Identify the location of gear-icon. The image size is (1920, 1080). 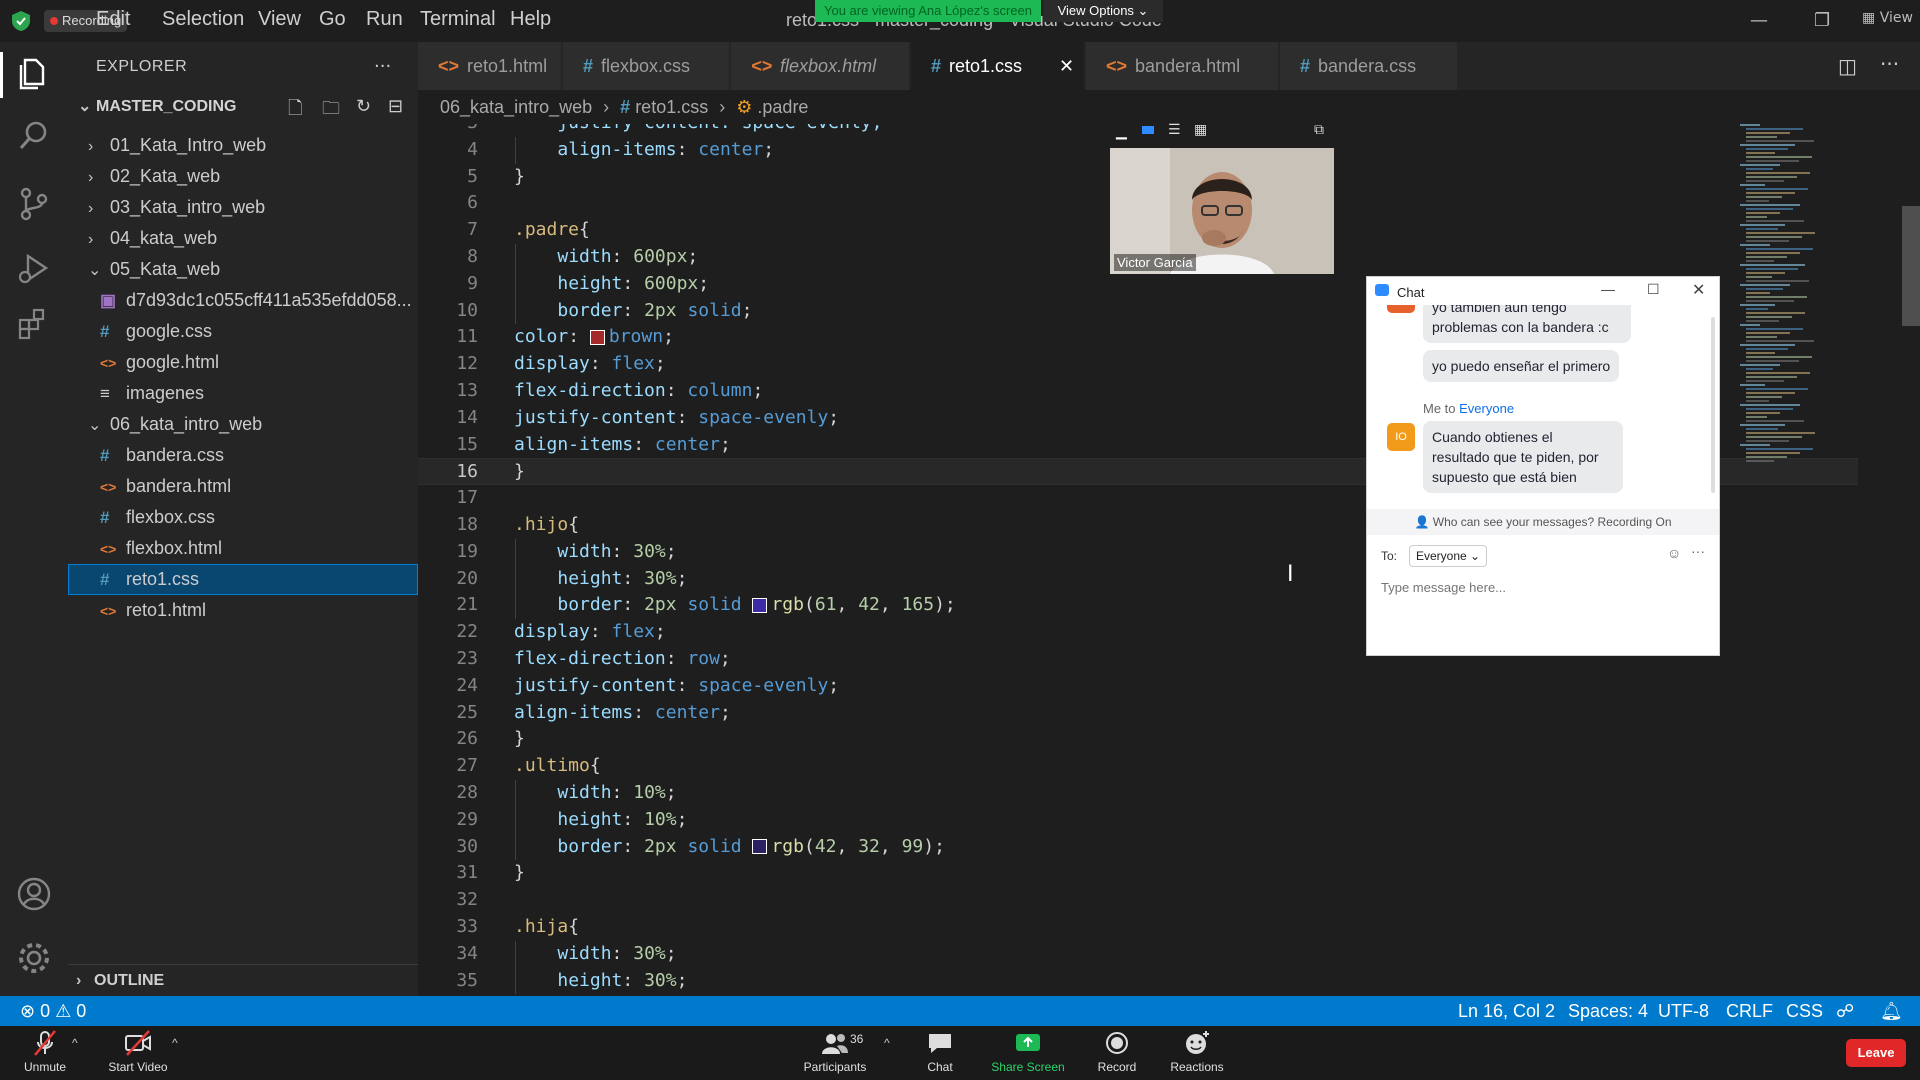
(34, 958).